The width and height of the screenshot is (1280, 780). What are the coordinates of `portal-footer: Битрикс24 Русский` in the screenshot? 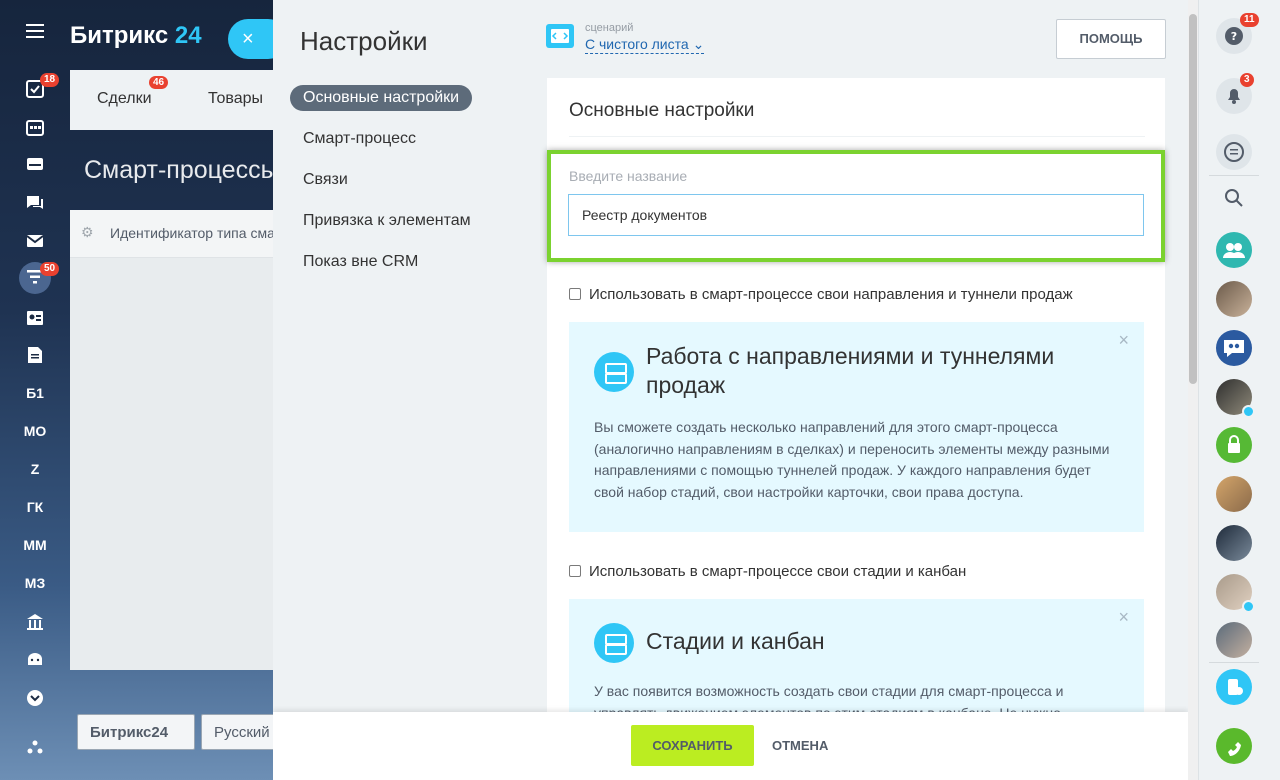 It's located at (175, 740).